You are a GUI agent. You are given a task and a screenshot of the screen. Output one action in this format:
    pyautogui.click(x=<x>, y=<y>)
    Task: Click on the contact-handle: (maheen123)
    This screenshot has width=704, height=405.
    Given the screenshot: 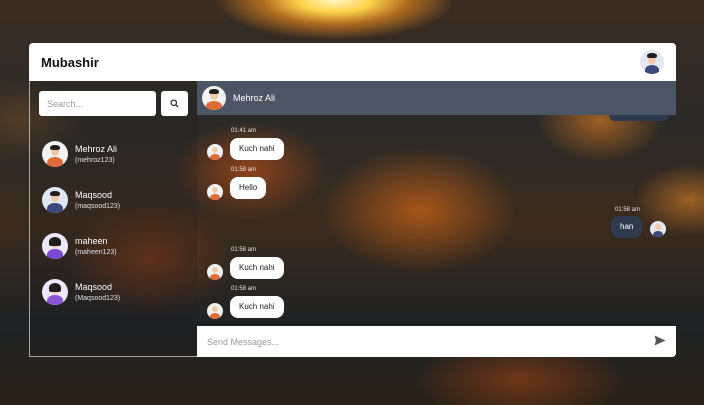 What is the action you would take?
    pyautogui.click(x=96, y=252)
    